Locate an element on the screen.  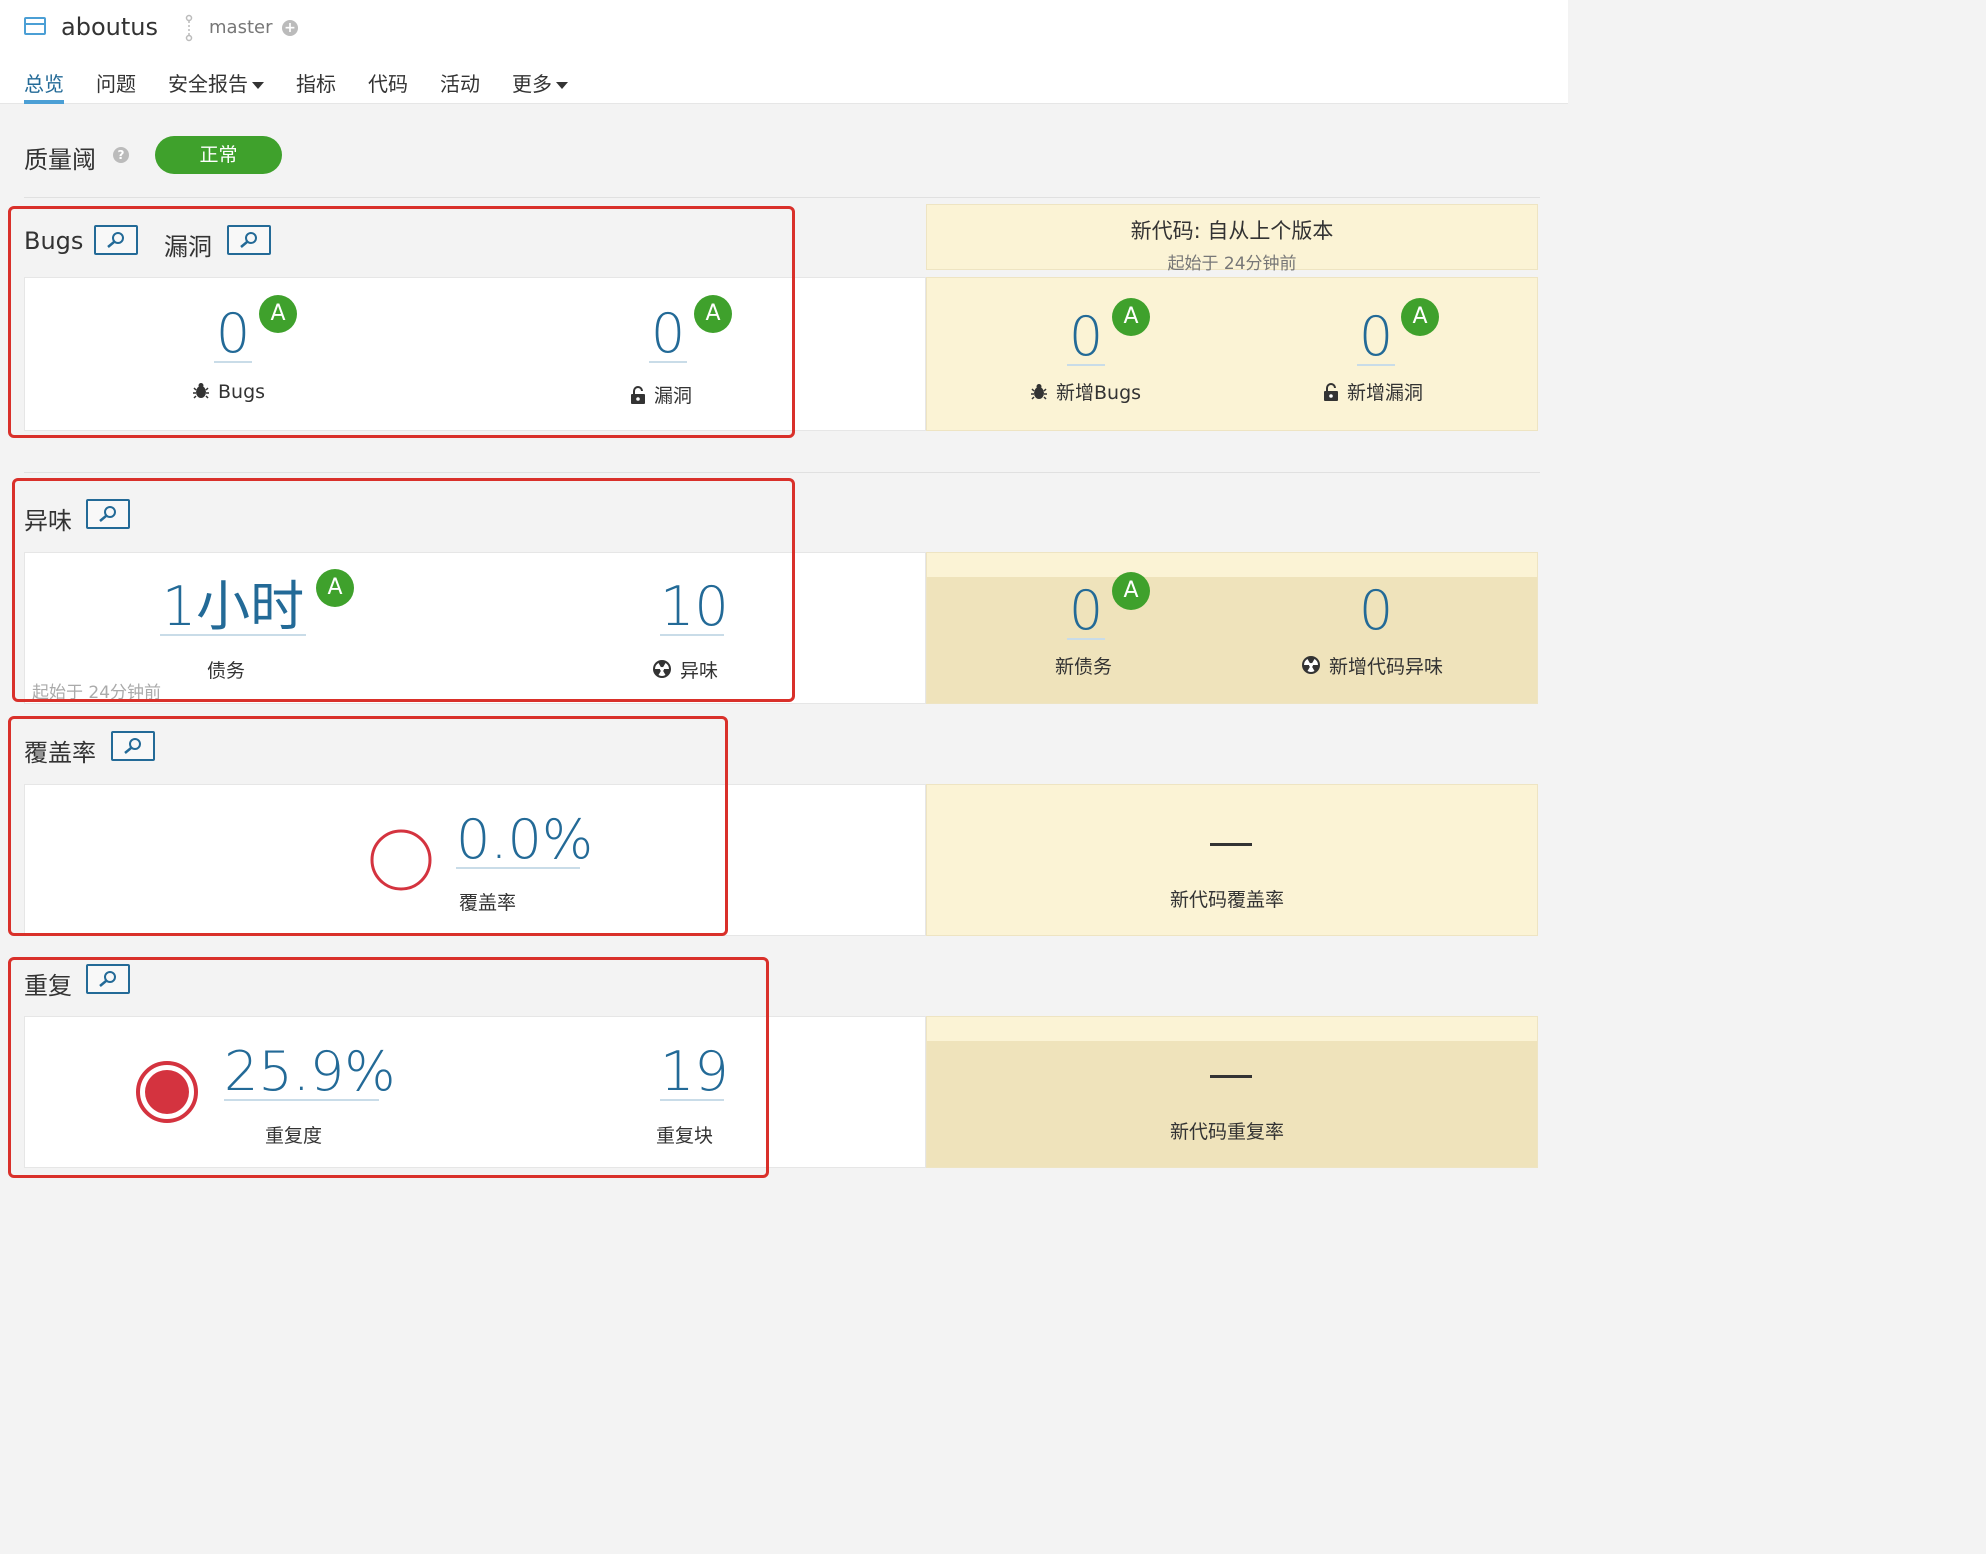
quality-gate-status-badge: 正常 is located at coordinates (218, 155).